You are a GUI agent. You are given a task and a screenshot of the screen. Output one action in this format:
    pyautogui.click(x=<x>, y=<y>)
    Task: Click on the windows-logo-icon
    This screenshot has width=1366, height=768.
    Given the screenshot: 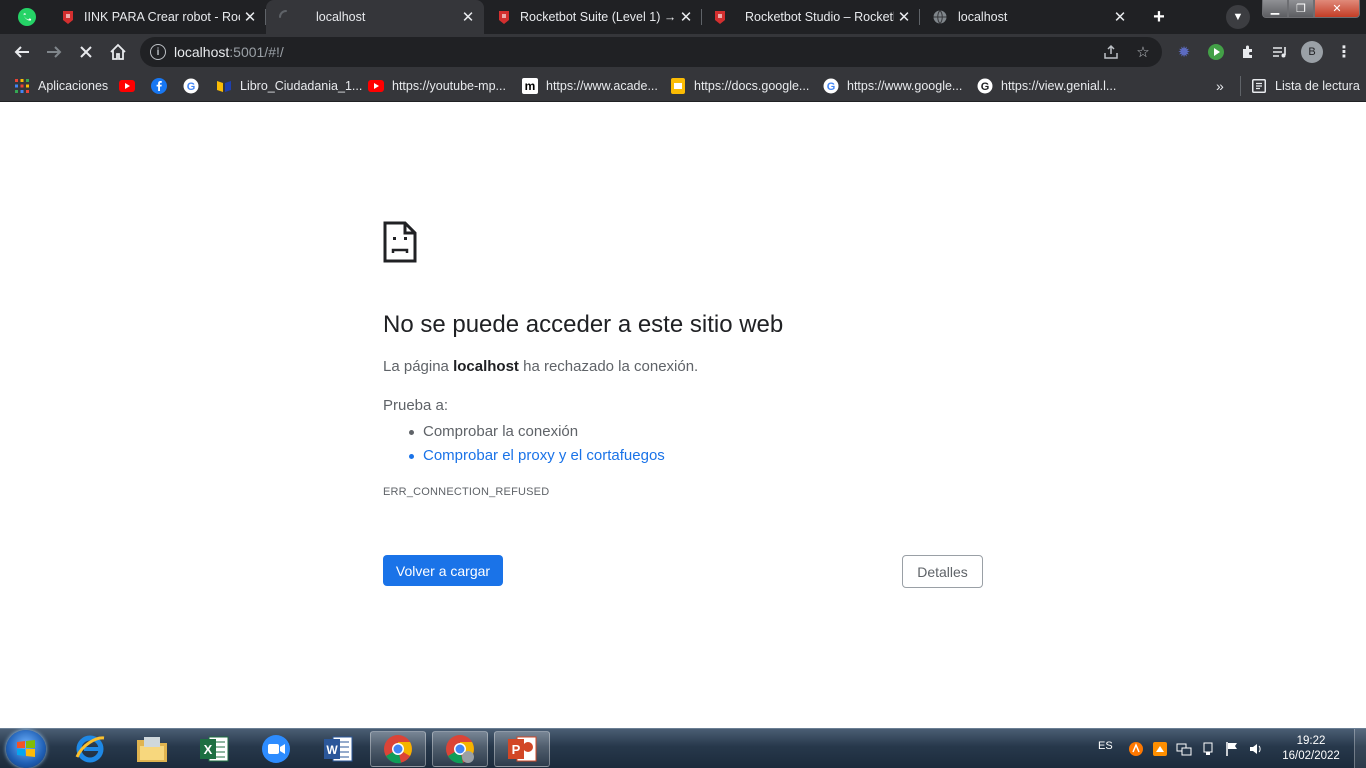 What is the action you would take?
    pyautogui.click(x=26, y=748)
    